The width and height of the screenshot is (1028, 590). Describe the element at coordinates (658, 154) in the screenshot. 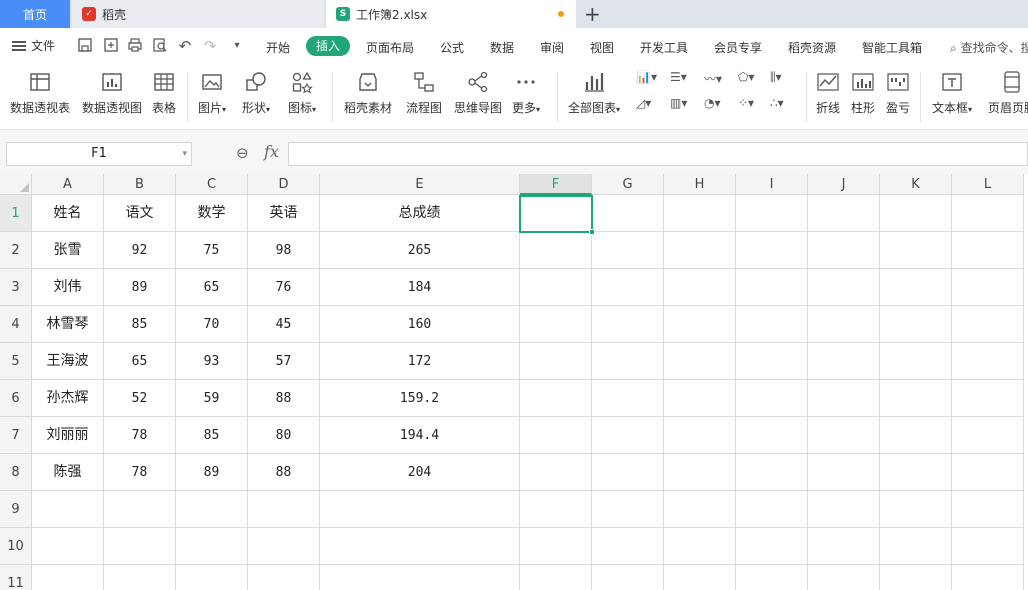

I see `formula-input` at that location.